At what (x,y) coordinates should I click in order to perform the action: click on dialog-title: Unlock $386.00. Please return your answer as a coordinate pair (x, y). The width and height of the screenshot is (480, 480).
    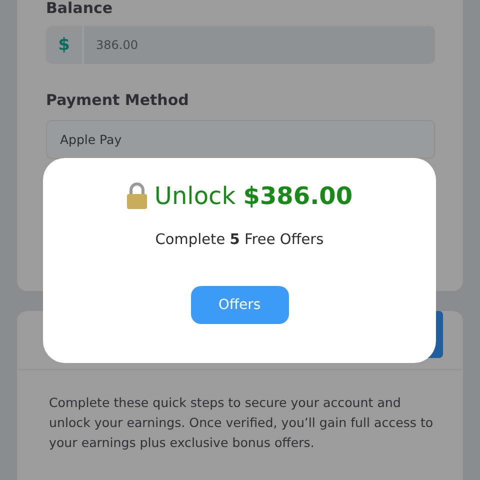
    Looking at the image, I should click on (253, 196).